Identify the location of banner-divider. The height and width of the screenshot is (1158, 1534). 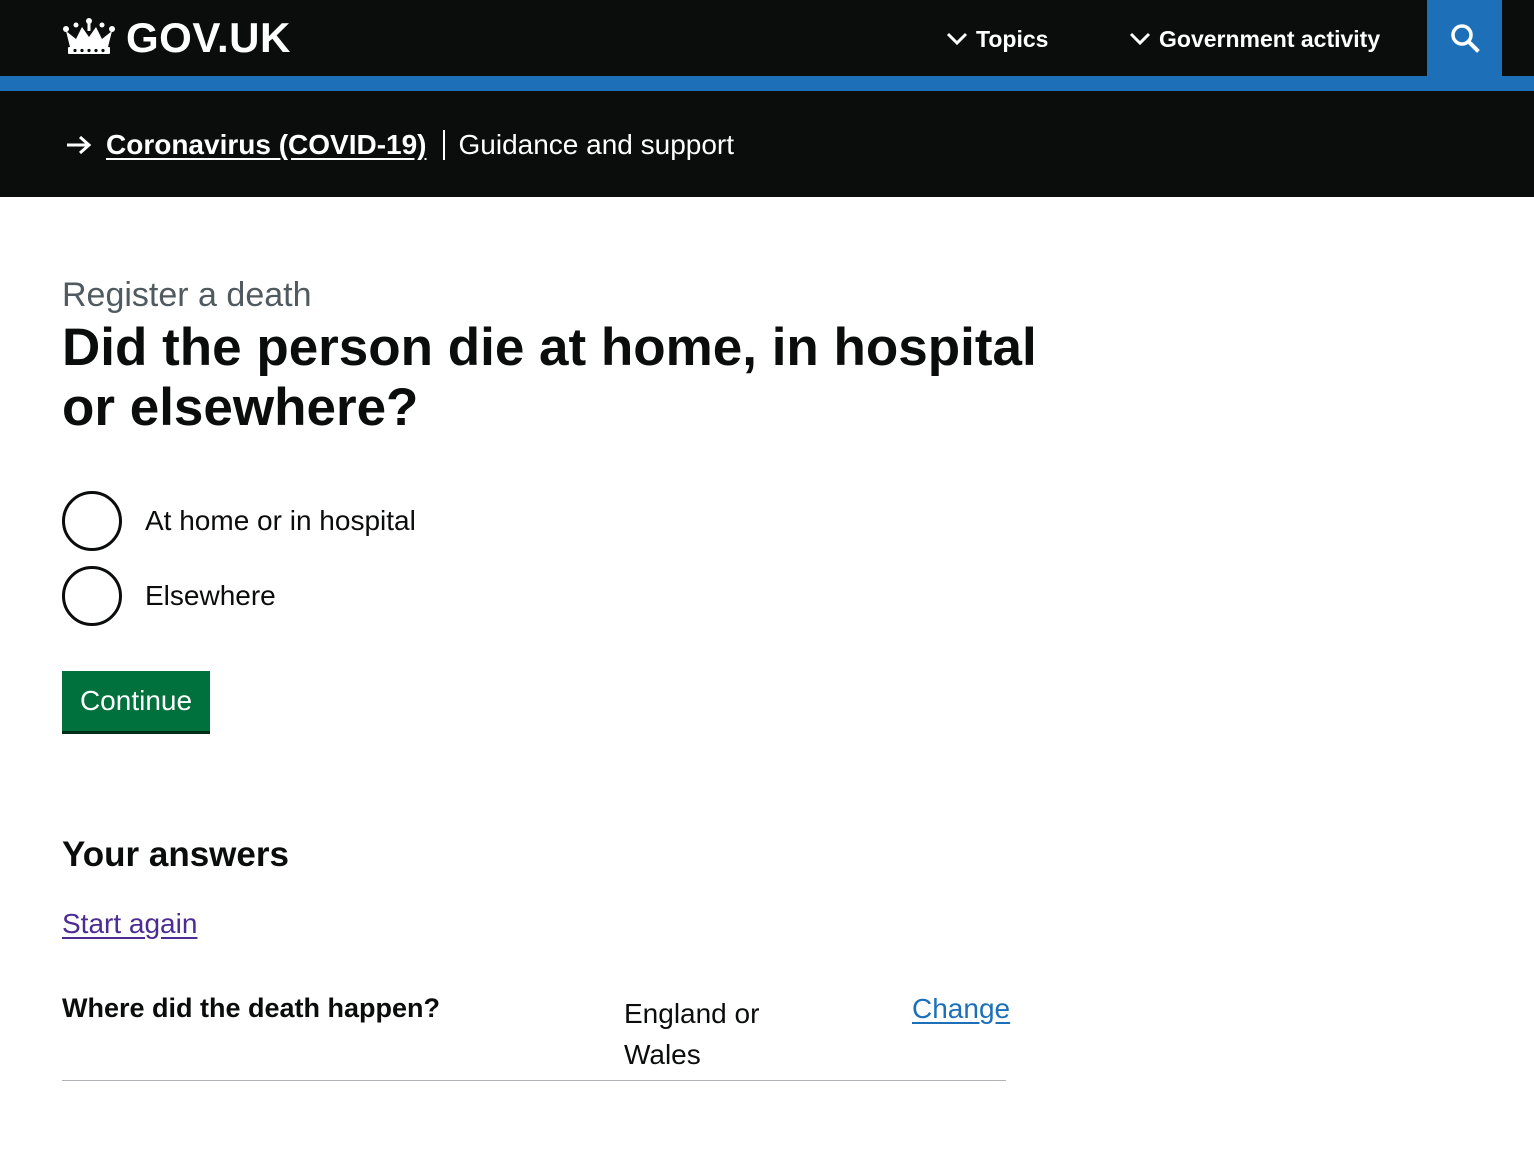
(443, 145).